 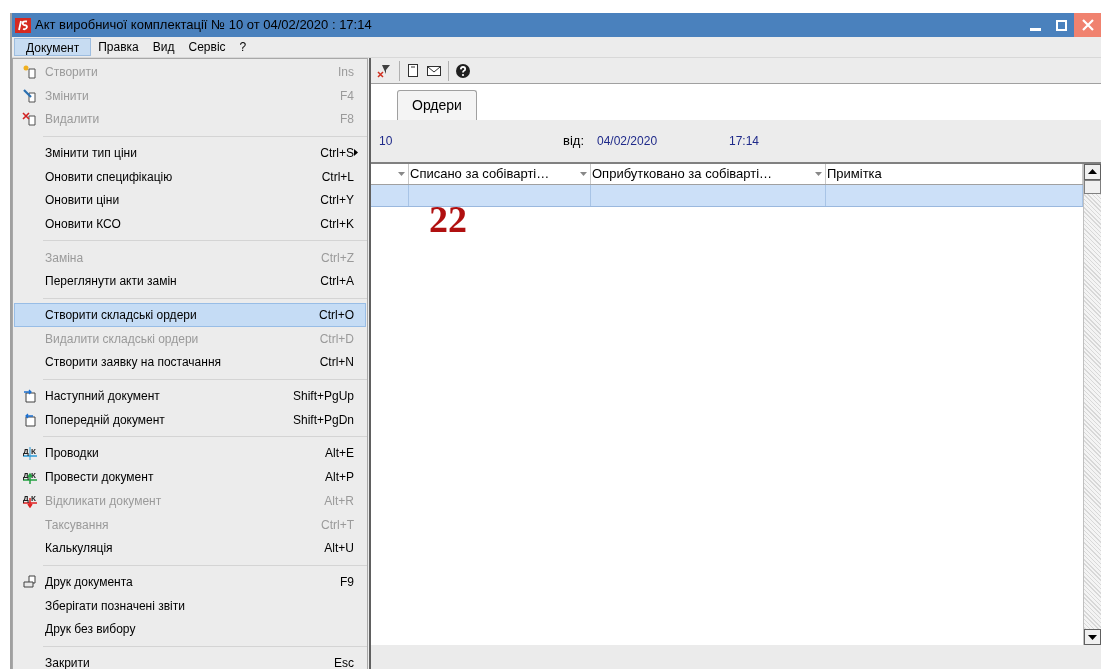 I want to click on menu-item-label: Створити заявку на постачання, so click(x=133, y=363).